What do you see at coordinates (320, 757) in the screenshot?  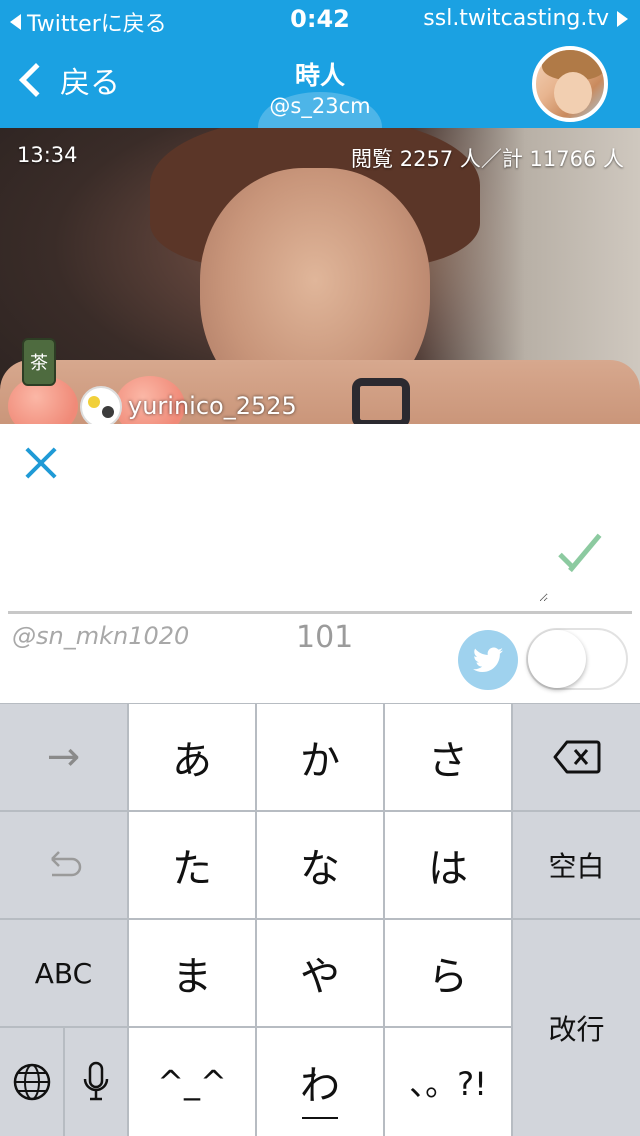 I see `key-ka: か` at bounding box center [320, 757].